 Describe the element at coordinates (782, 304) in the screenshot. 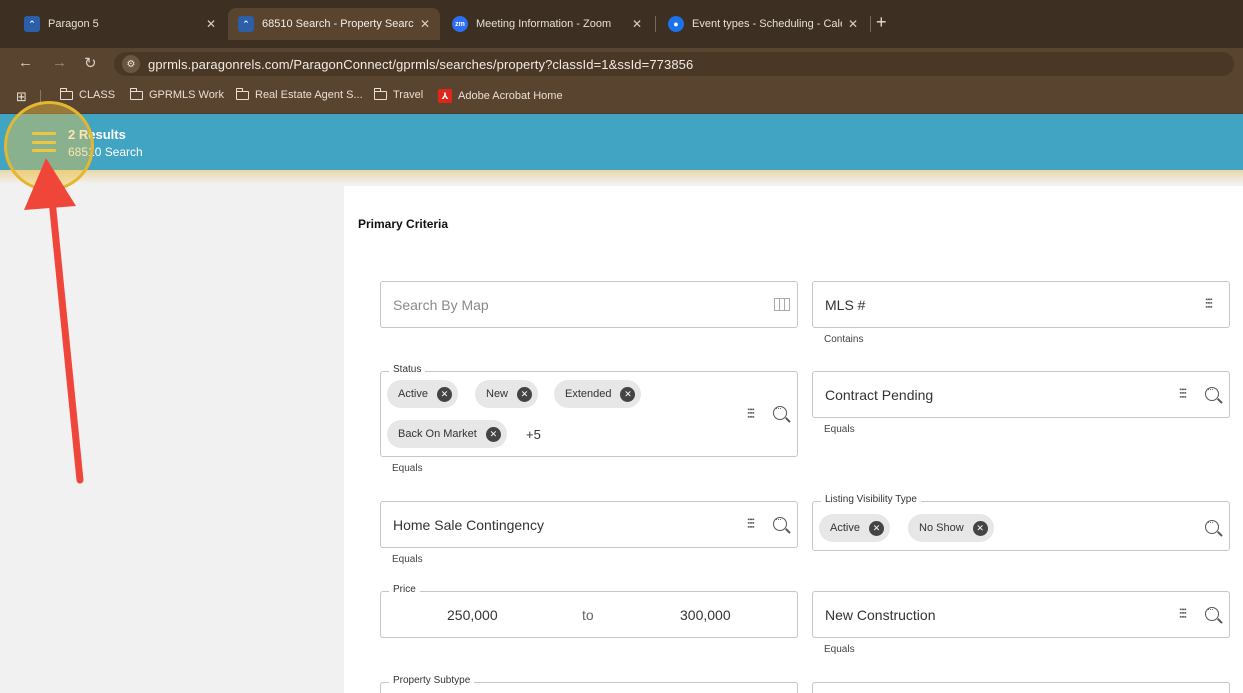

I see `map-icon` at that location.